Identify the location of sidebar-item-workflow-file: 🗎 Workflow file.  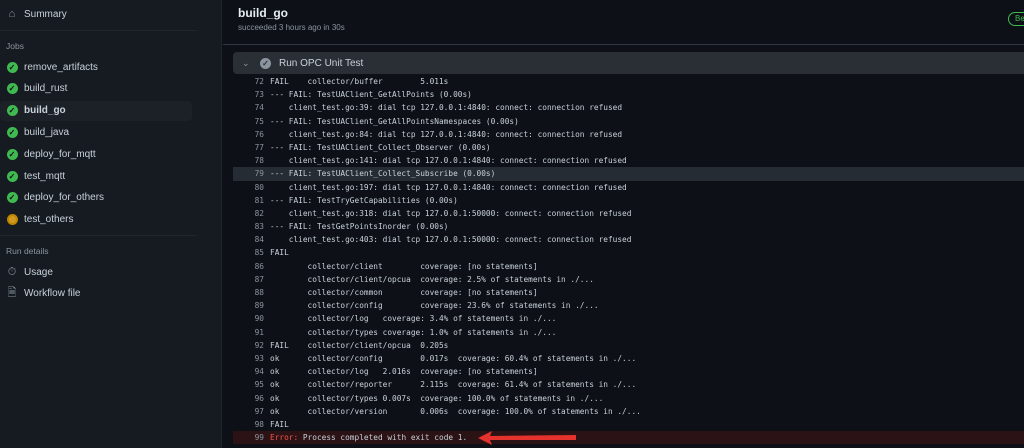
(96, 293).